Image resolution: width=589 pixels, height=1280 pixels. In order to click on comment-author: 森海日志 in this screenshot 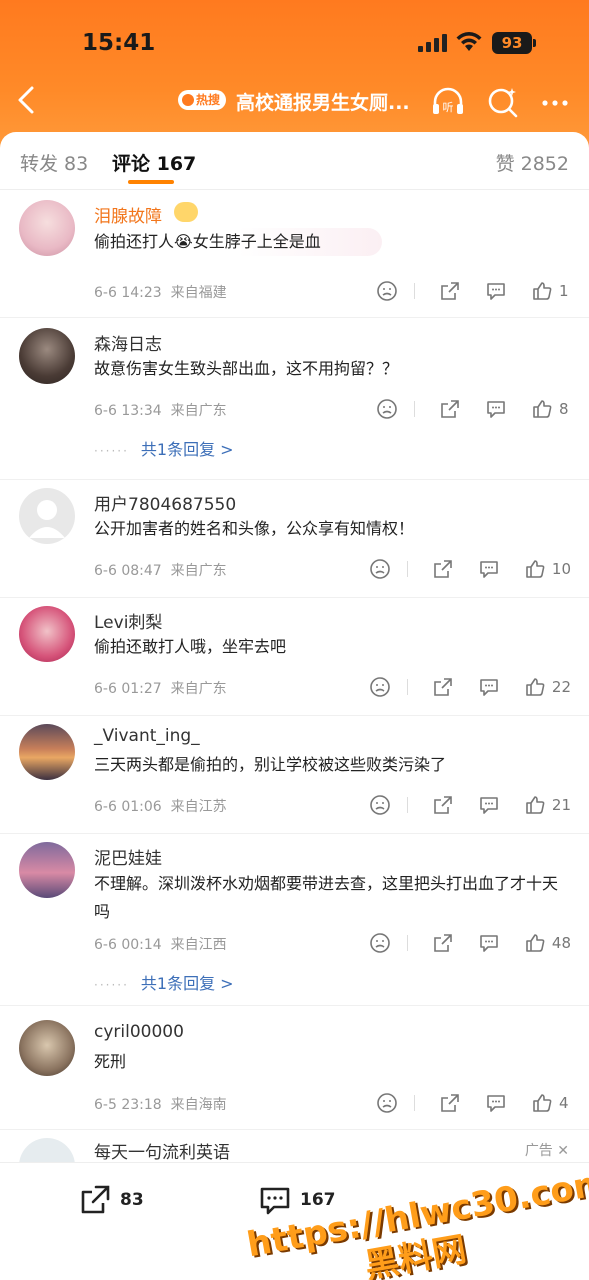, I will do `click(128, 342)`.